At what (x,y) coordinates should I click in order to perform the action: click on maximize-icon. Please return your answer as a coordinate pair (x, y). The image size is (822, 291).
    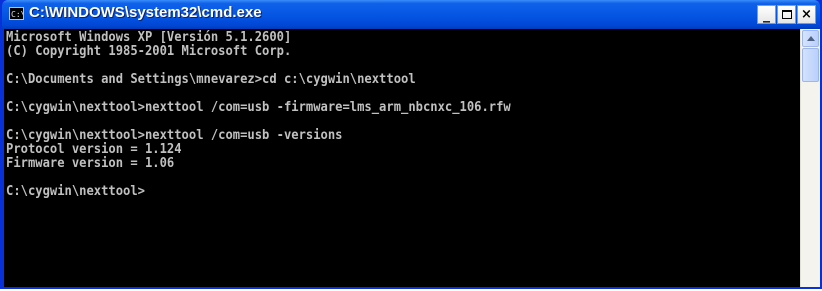
    Looking at the image, I should click on (787, 14).